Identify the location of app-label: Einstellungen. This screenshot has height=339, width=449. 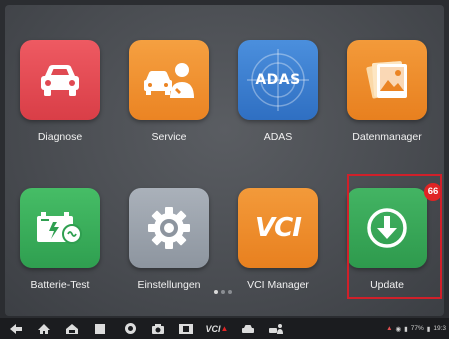
(169, 285).